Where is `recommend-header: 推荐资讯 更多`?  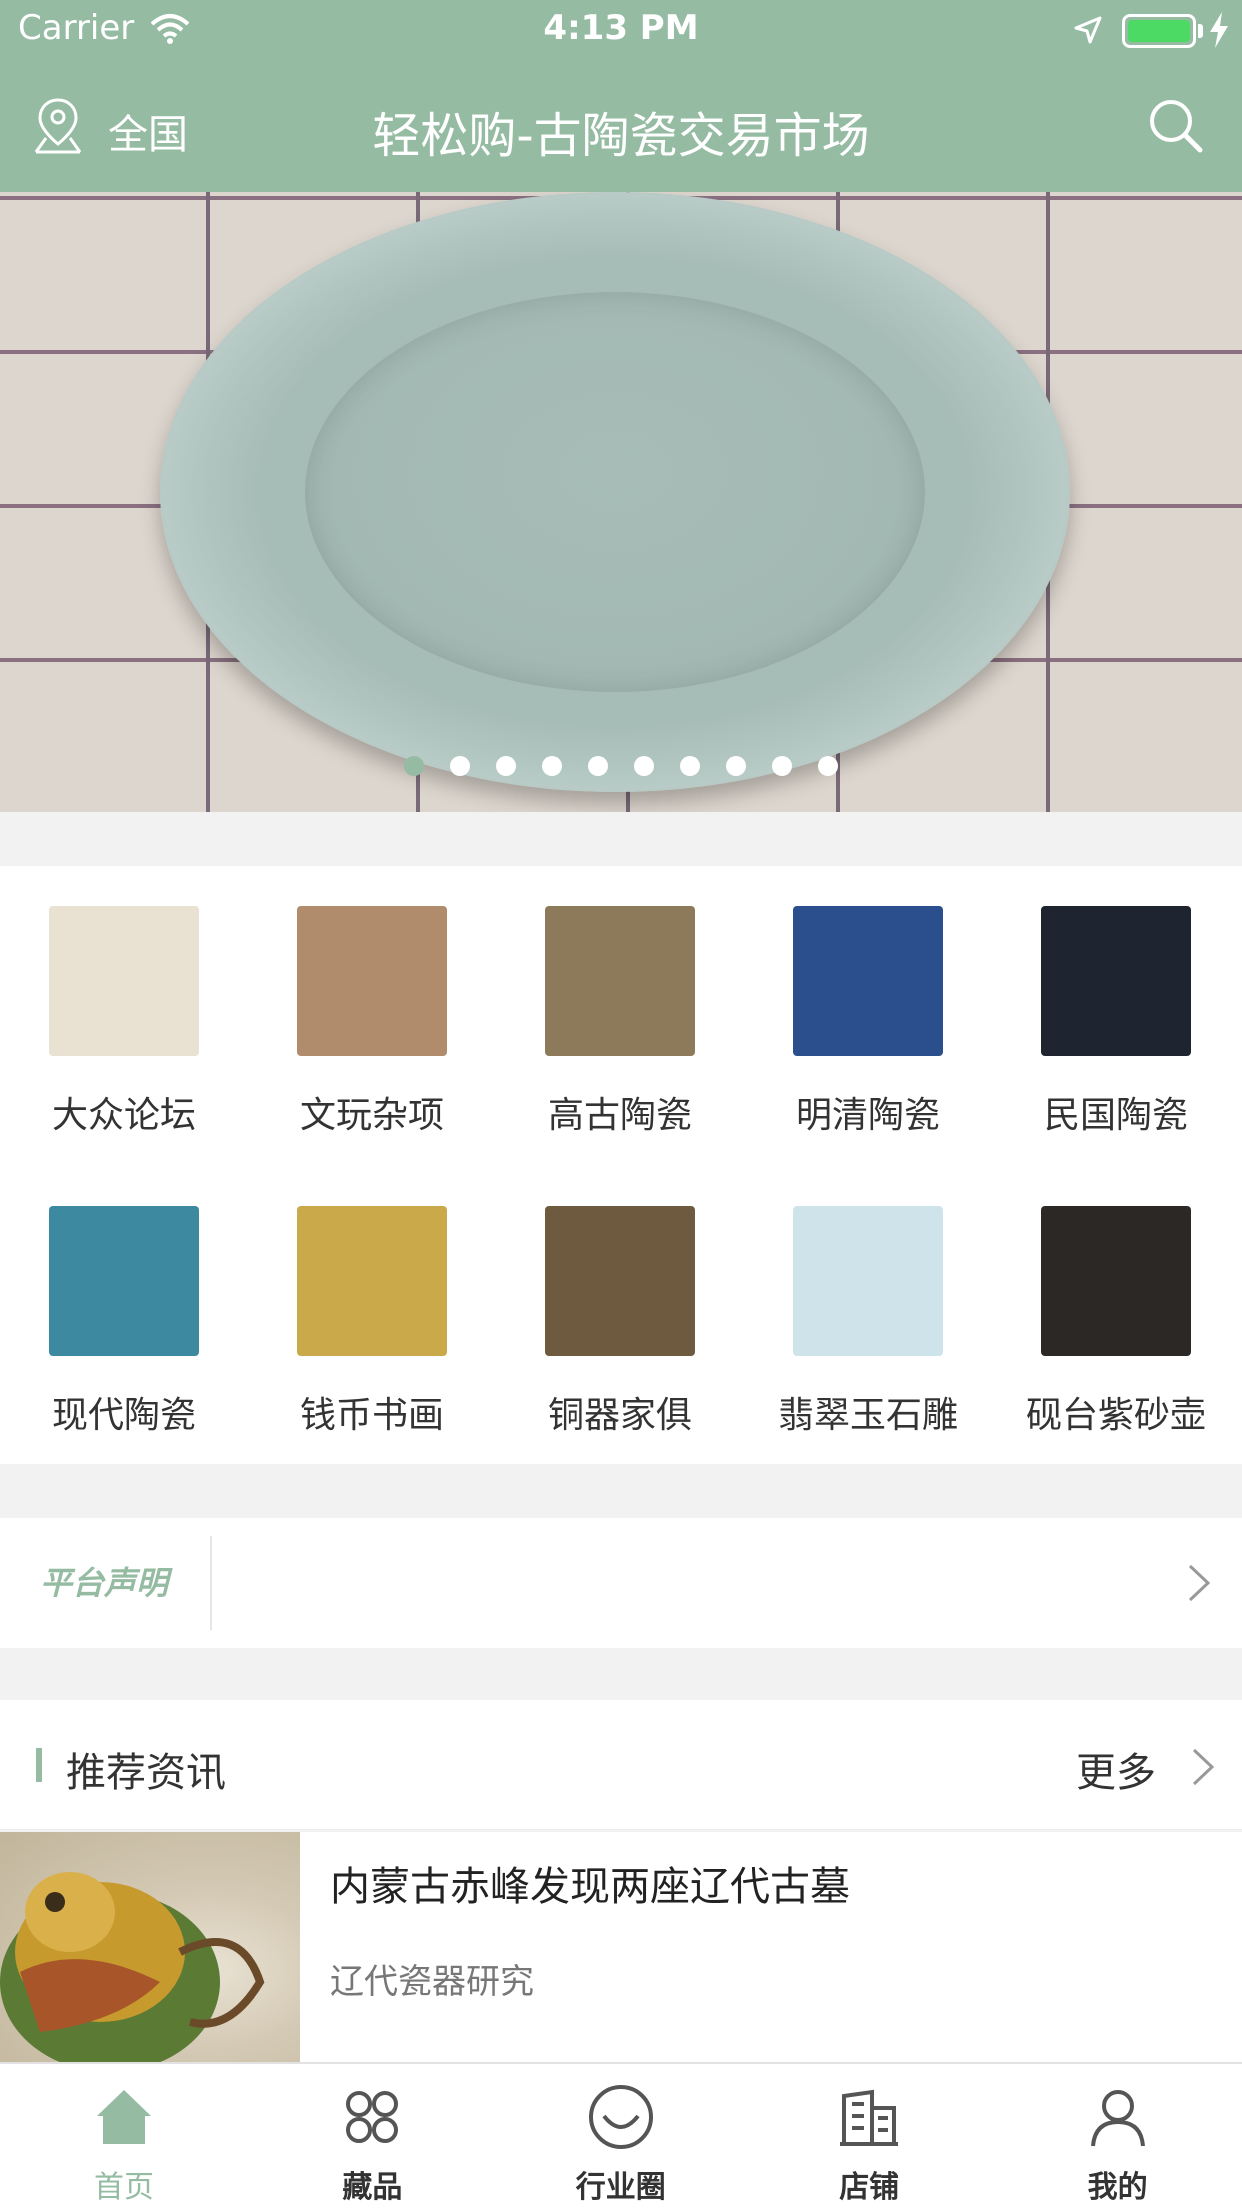 recommend-header: 推荐资讯 更多 is located at coordinates (621, 1765).